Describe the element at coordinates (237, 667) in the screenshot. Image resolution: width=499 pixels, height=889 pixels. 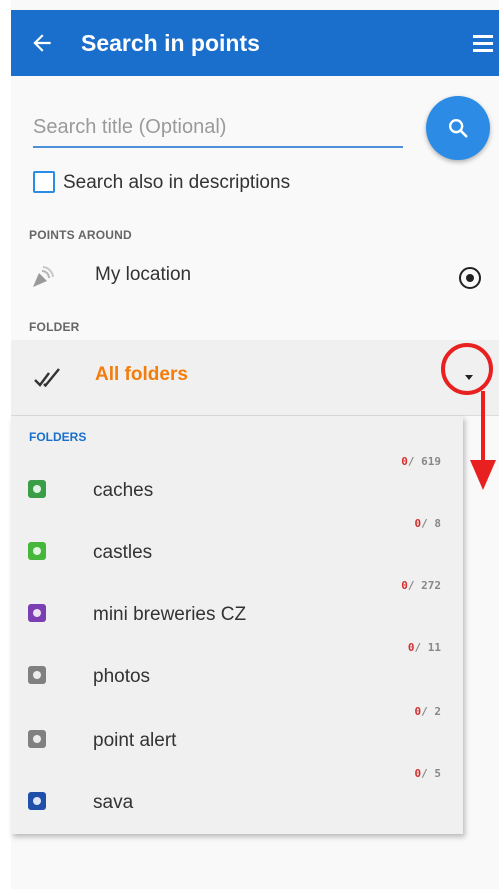
I see `folder-item-photos: photos 0/ 11` at that location.